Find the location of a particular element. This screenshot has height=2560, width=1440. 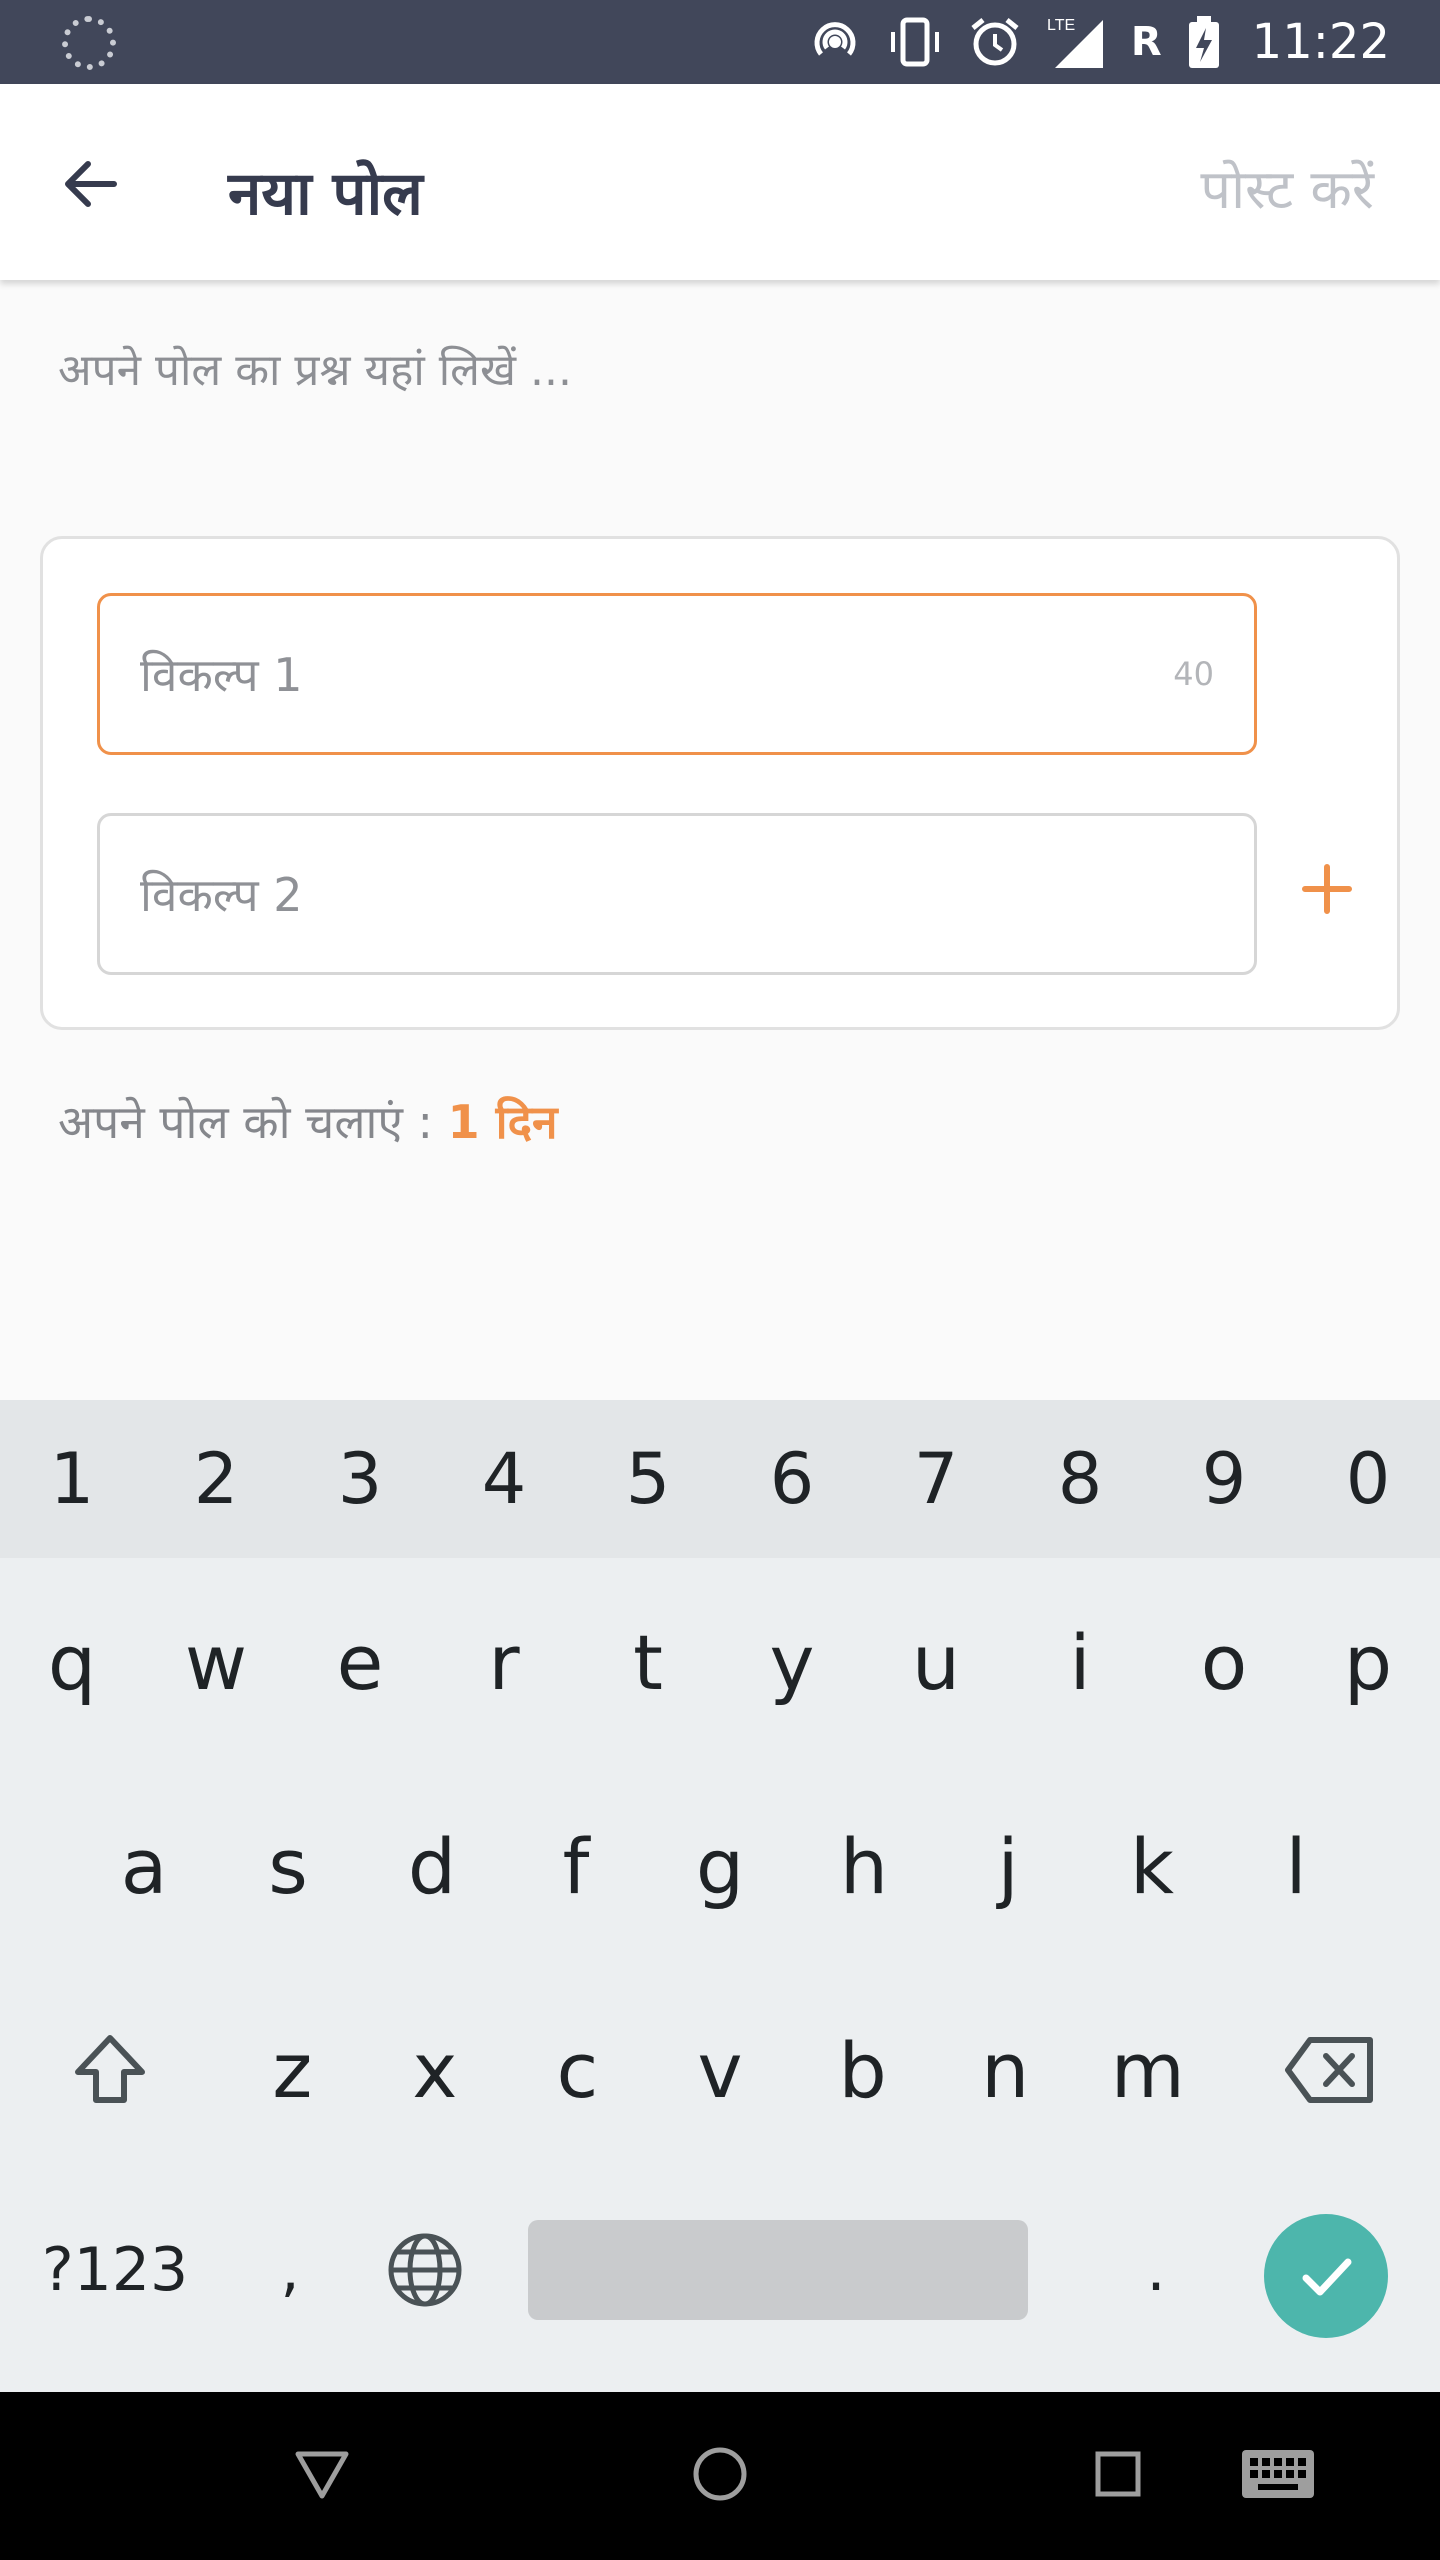

page-title: नया पोल is located at coordinates (325, 194).